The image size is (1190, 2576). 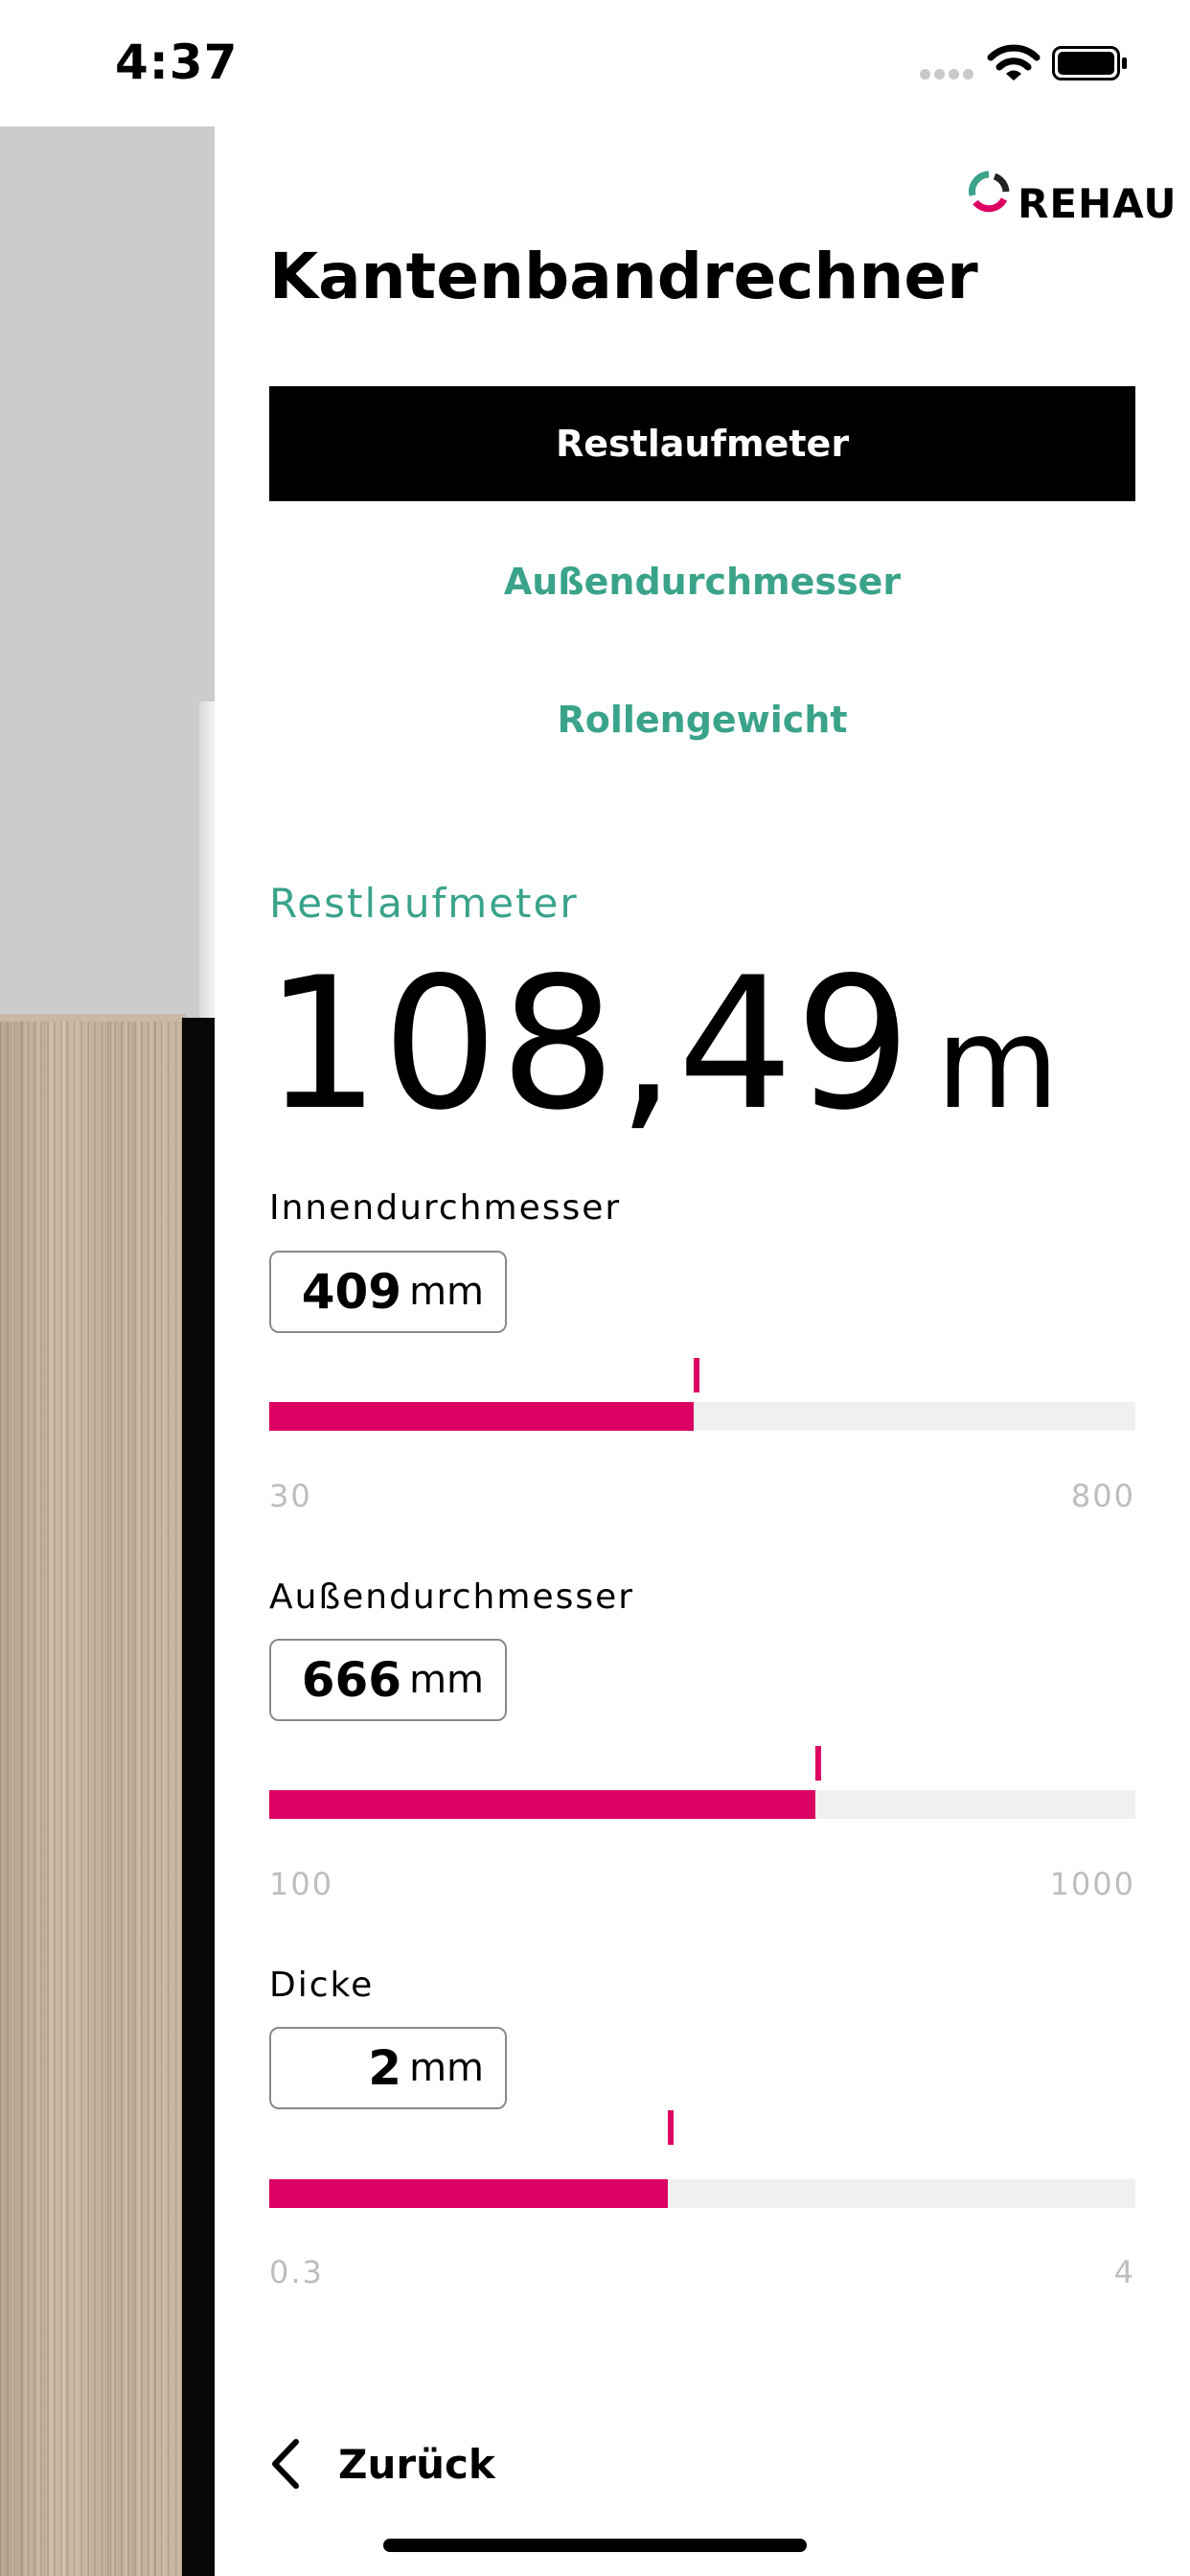 I want to click on aussendurchmesser-value: 666, so click(x=351, y=1680).